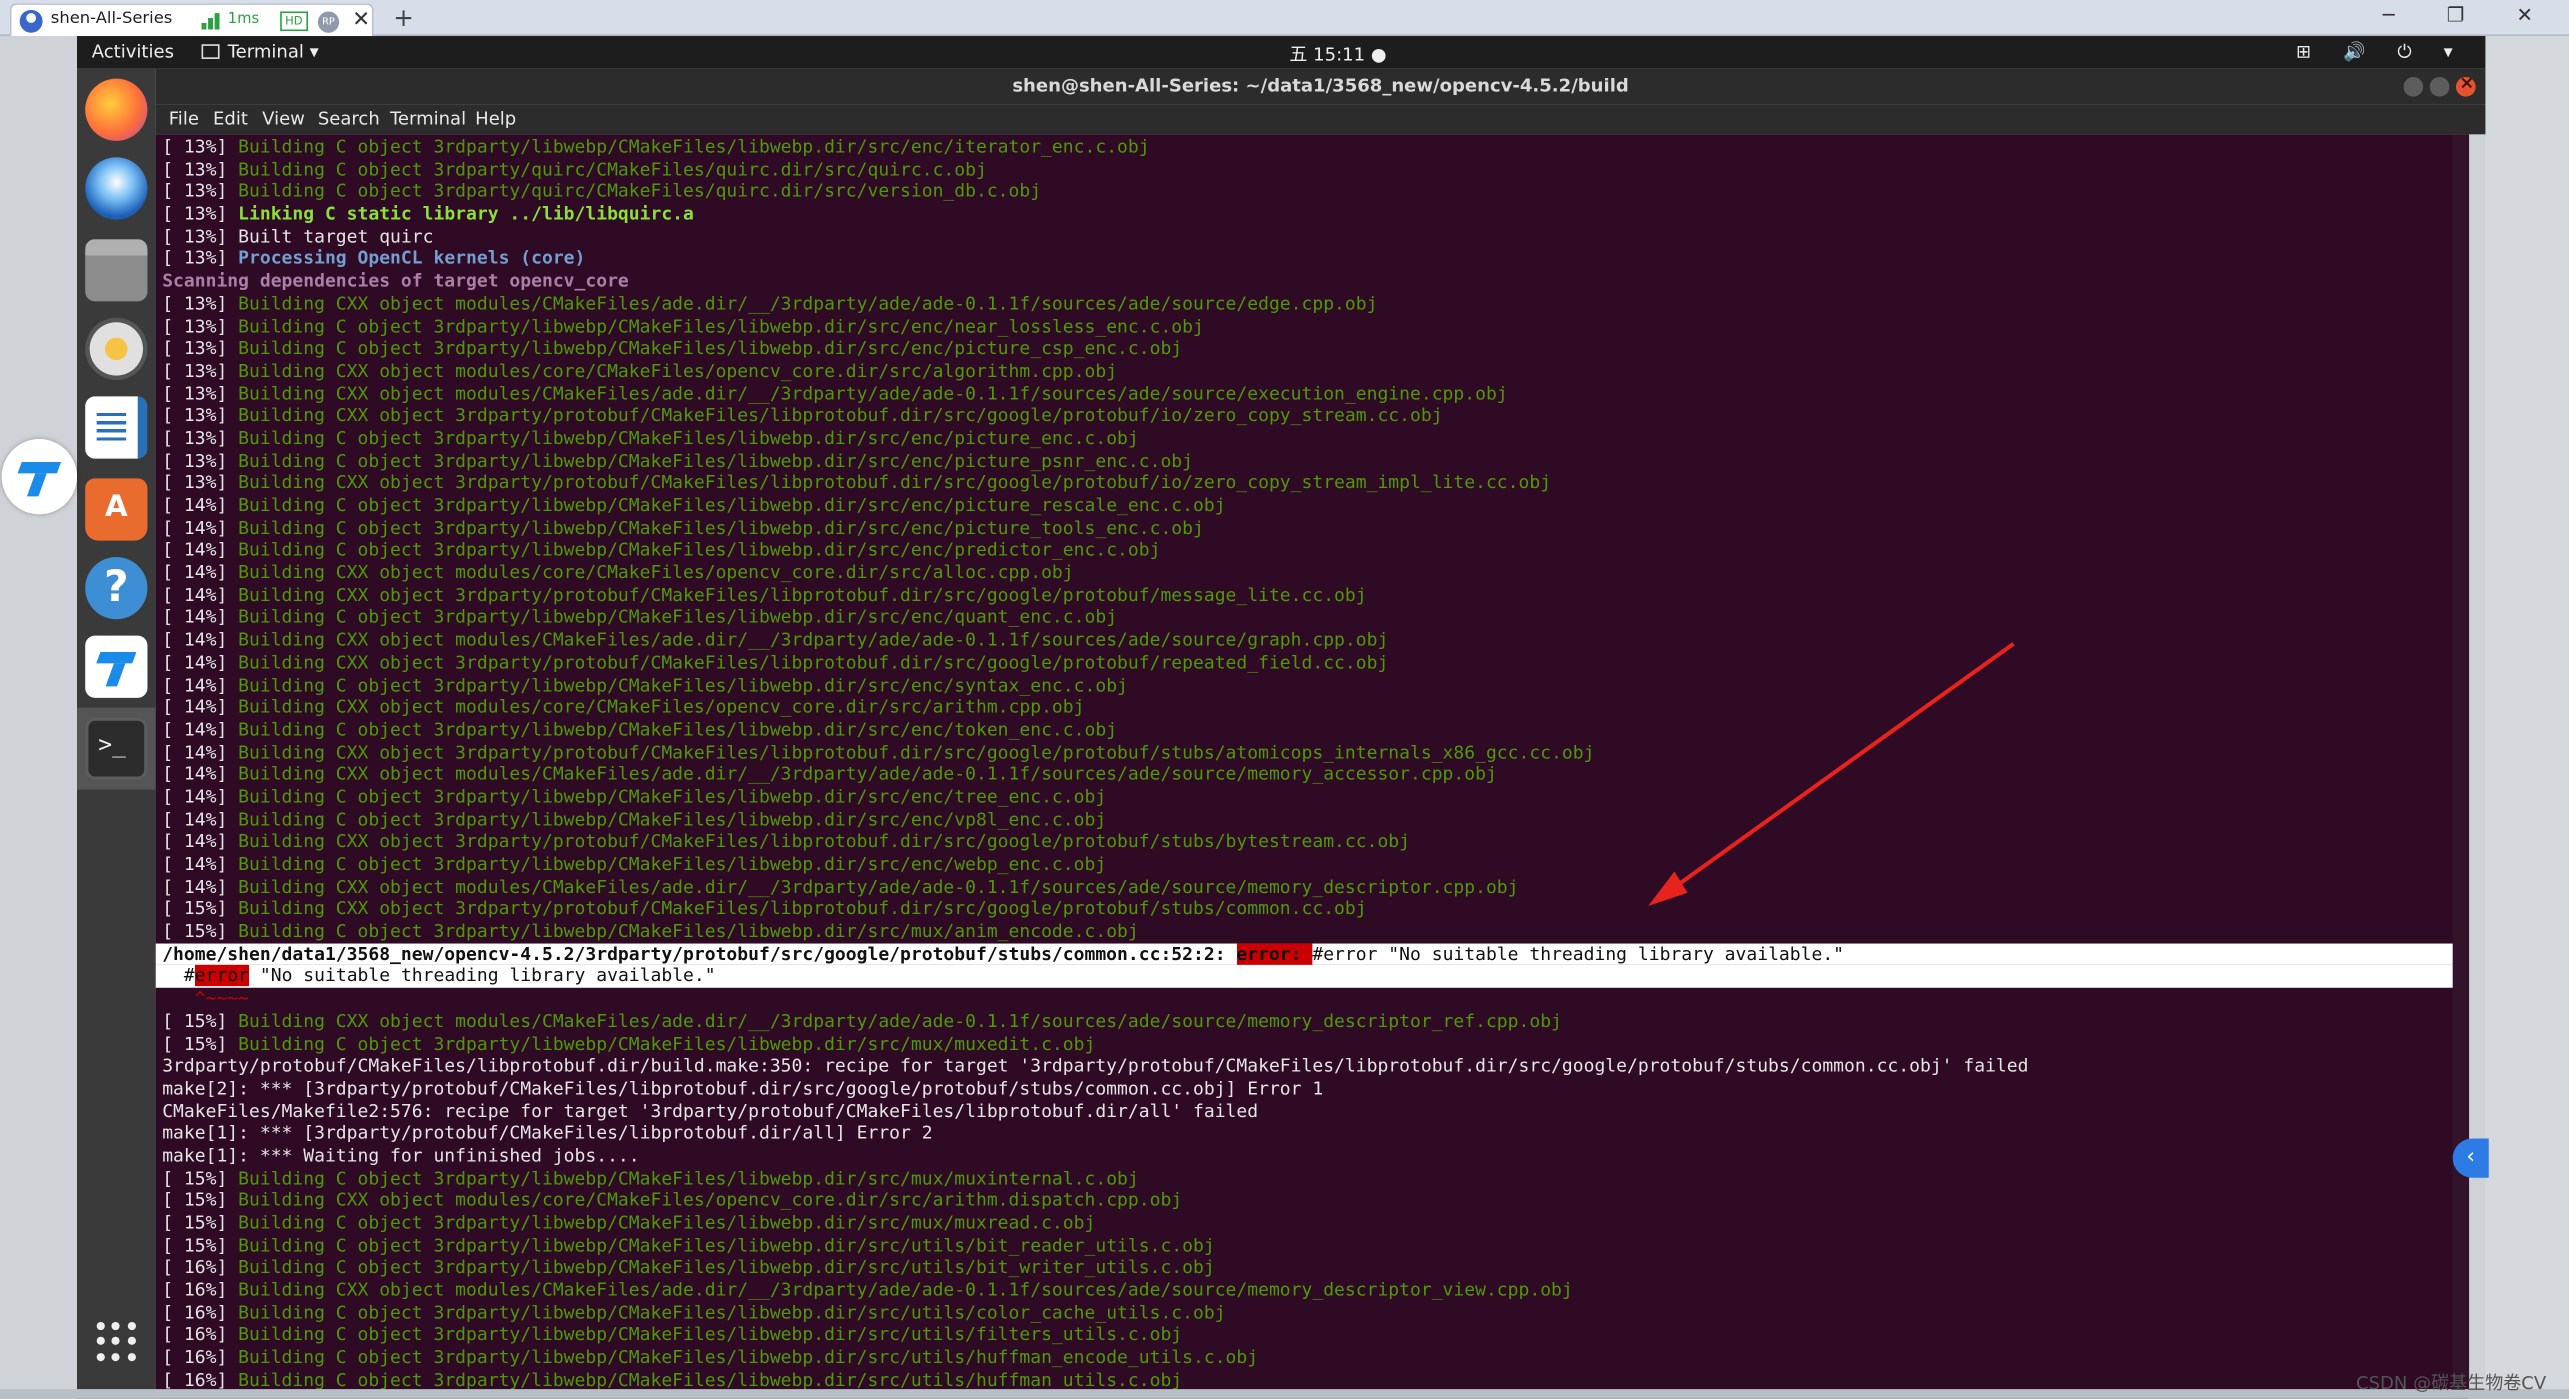 The width and height of the screenshot is (2569, 1399). What do you see at coordinates (336, 236) in the screenshot?
I see `line-text: Built target quirc` at bounding box center [336, 236].